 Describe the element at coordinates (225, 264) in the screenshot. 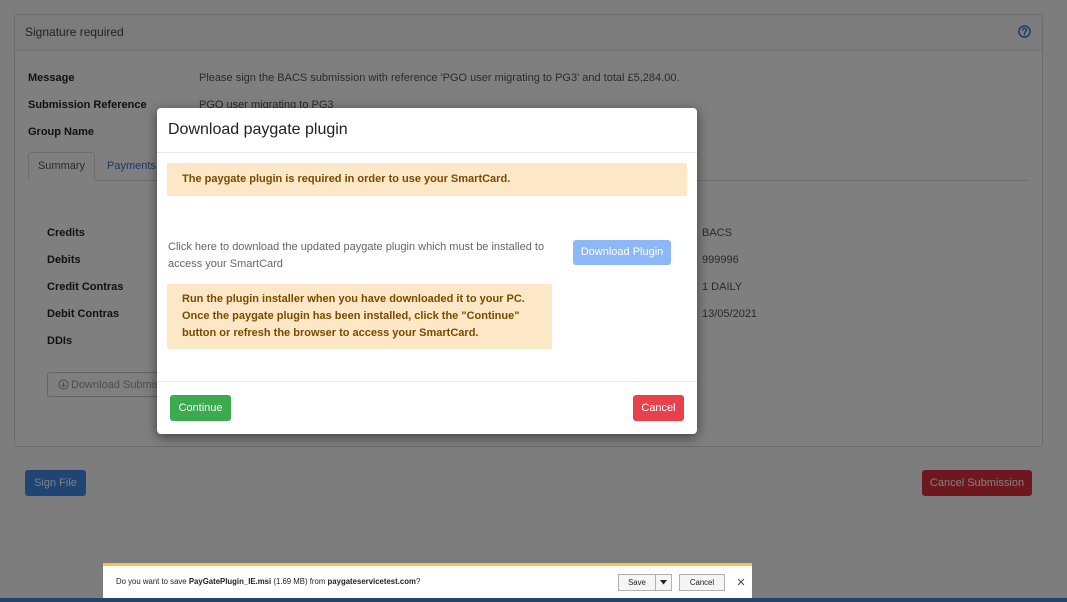

I see `instructions-line: access your SmartCard` at that location.